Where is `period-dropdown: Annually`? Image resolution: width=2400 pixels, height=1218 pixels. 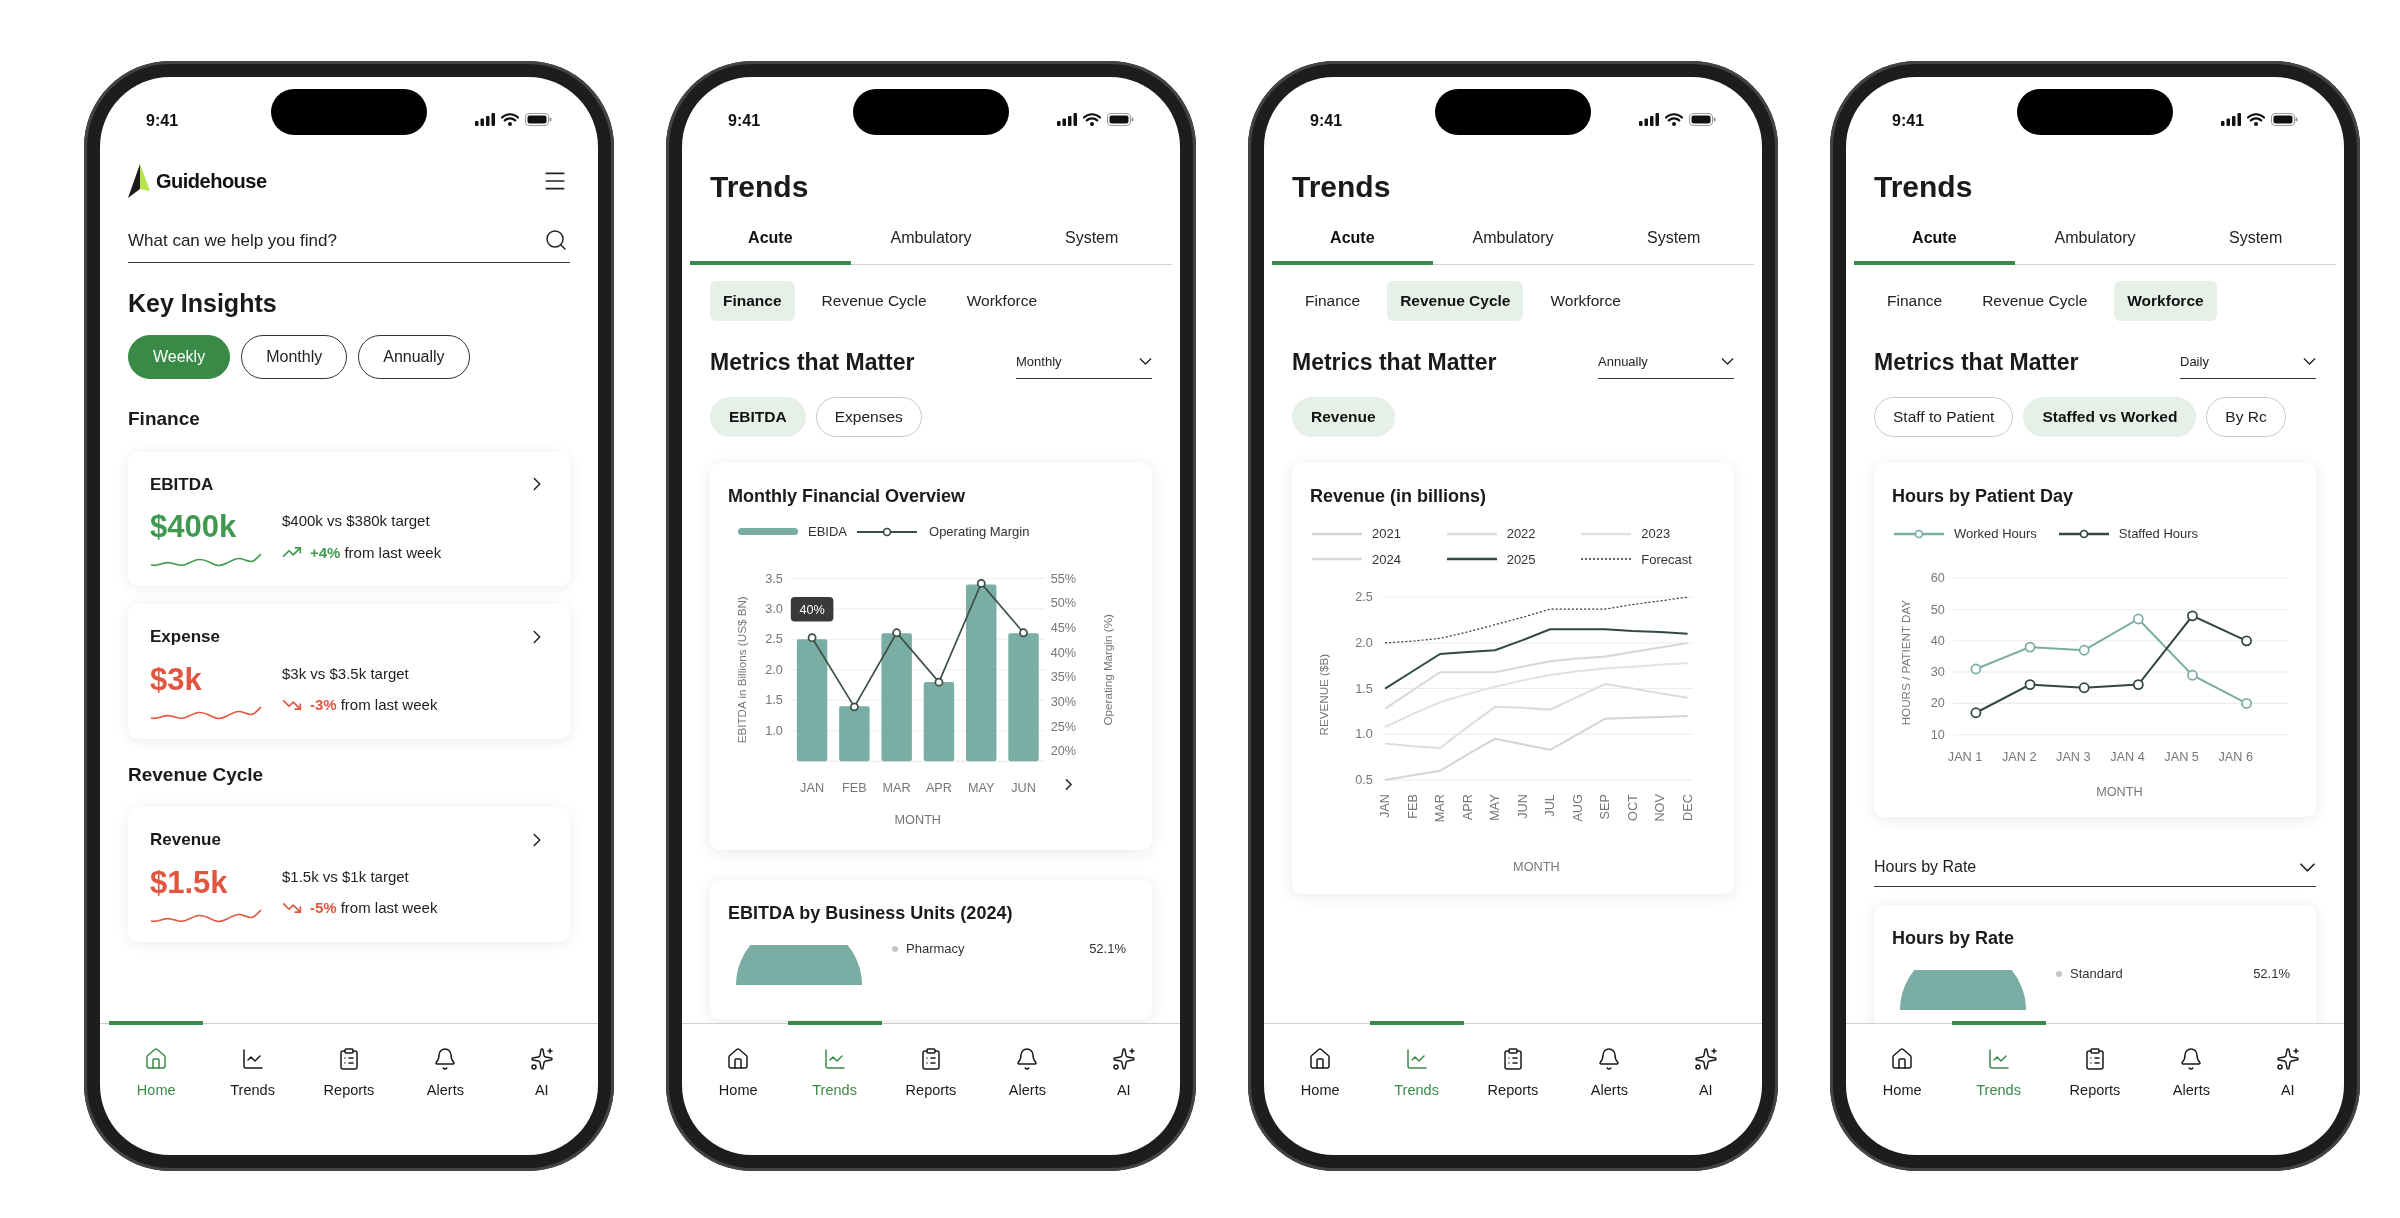 period-dropdown: Annually is located at coordinates (1666, 361).